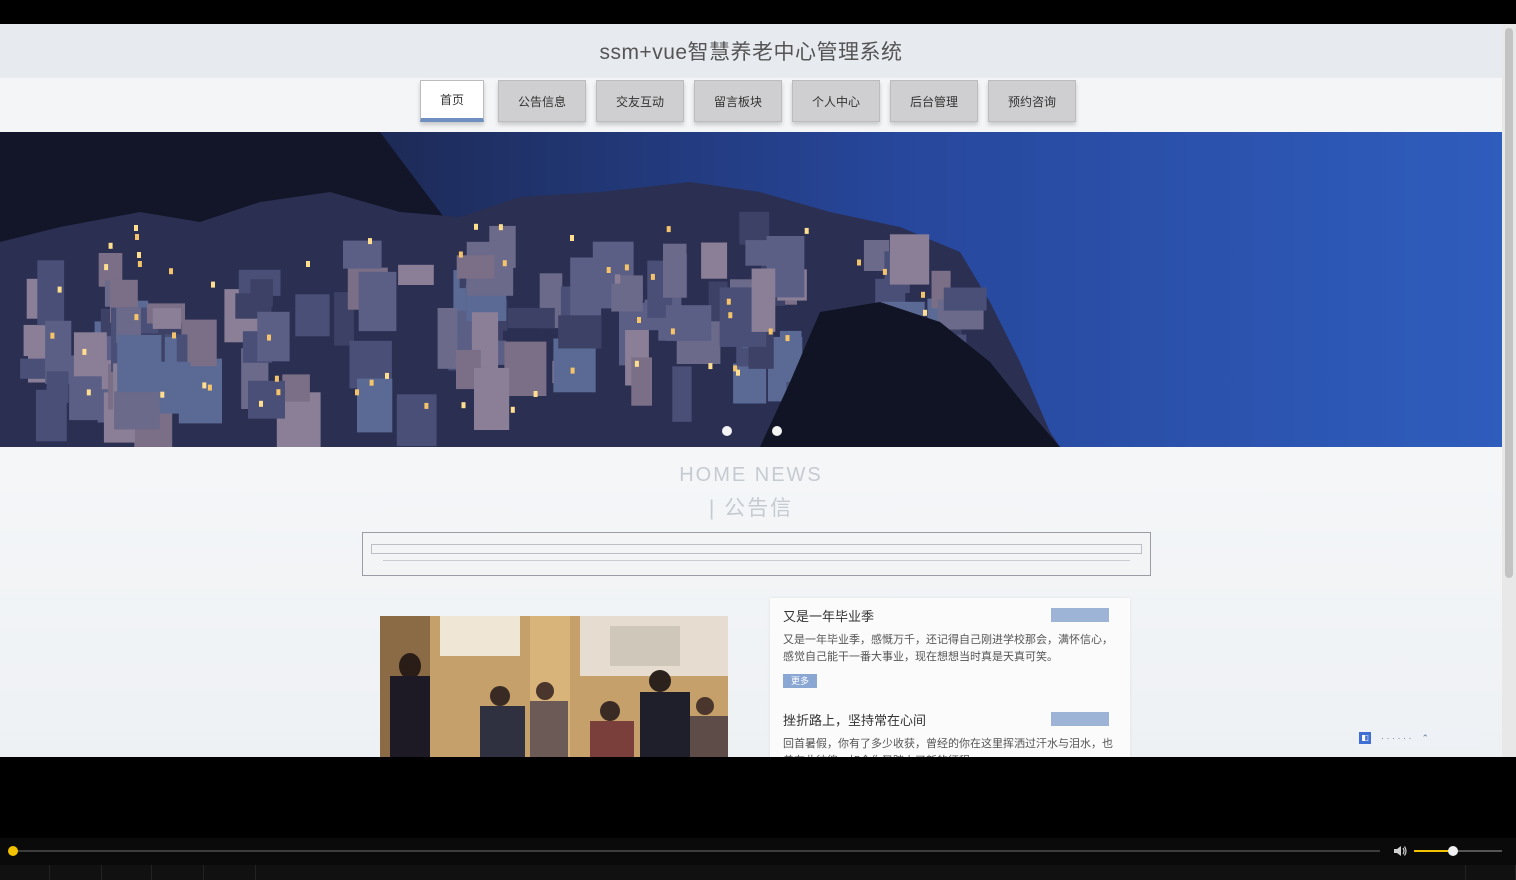 This screenshot has height=880, width=1516. I want to click on nav-item-label: 交友互动, so click(639, 101).